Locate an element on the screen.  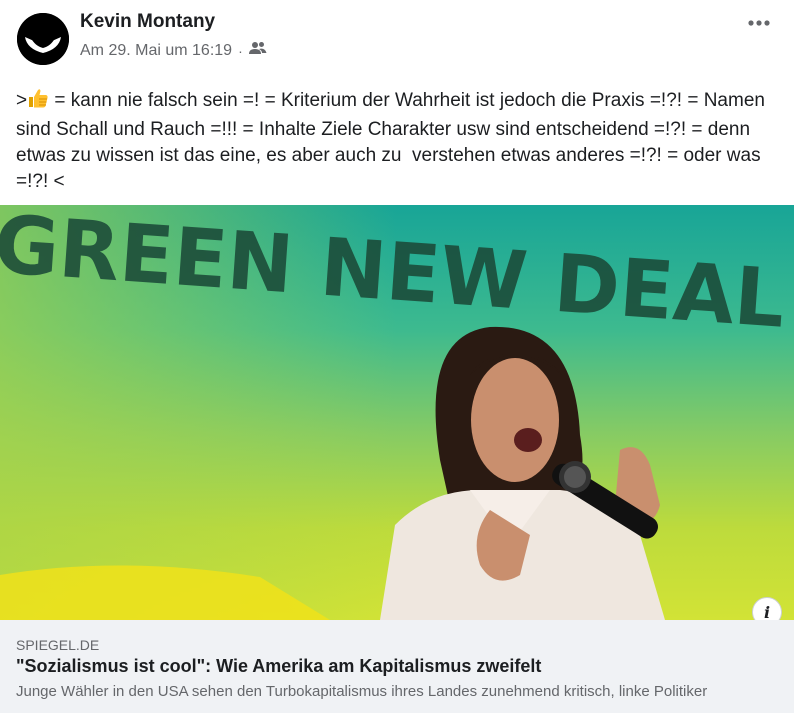
avatar-logo-icon is located at coordinates (43, 39).